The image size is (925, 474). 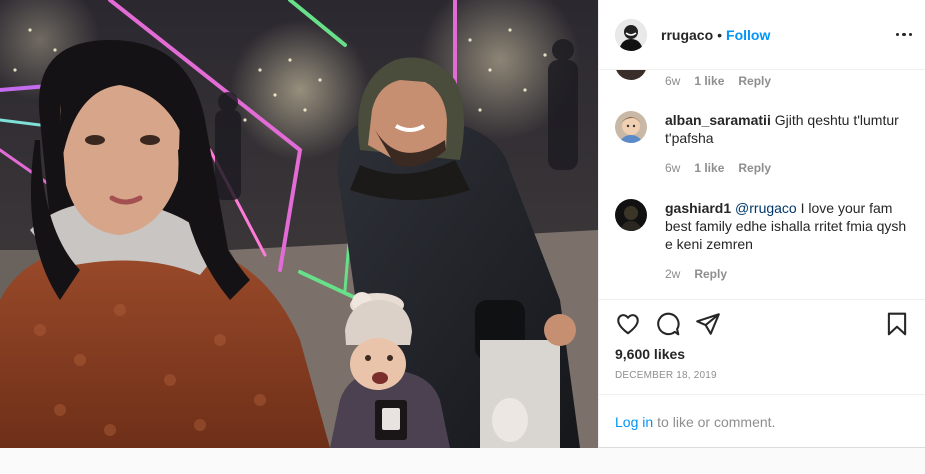 What do you see at coordinates (631, 75) in the screenshot?
I see `comment-avatar-partial` at bounding box center [631, 75].